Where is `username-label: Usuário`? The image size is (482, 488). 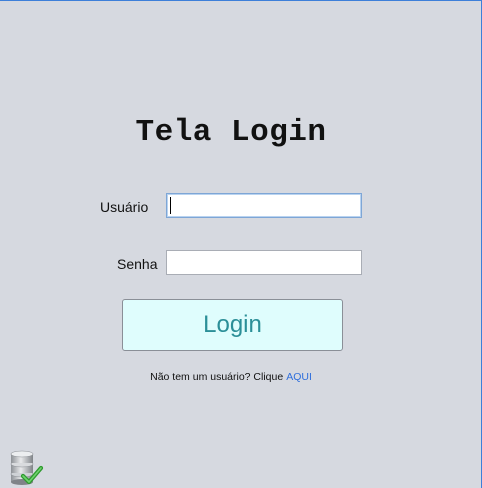
username-label: Usuário is located at coordinates (124, 207).